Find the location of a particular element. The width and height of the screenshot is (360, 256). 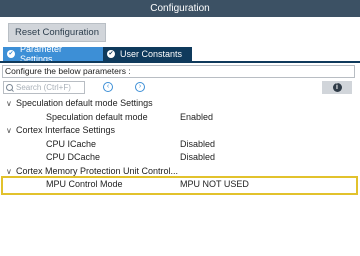

highlight-box is located at coordinates (179, 185).